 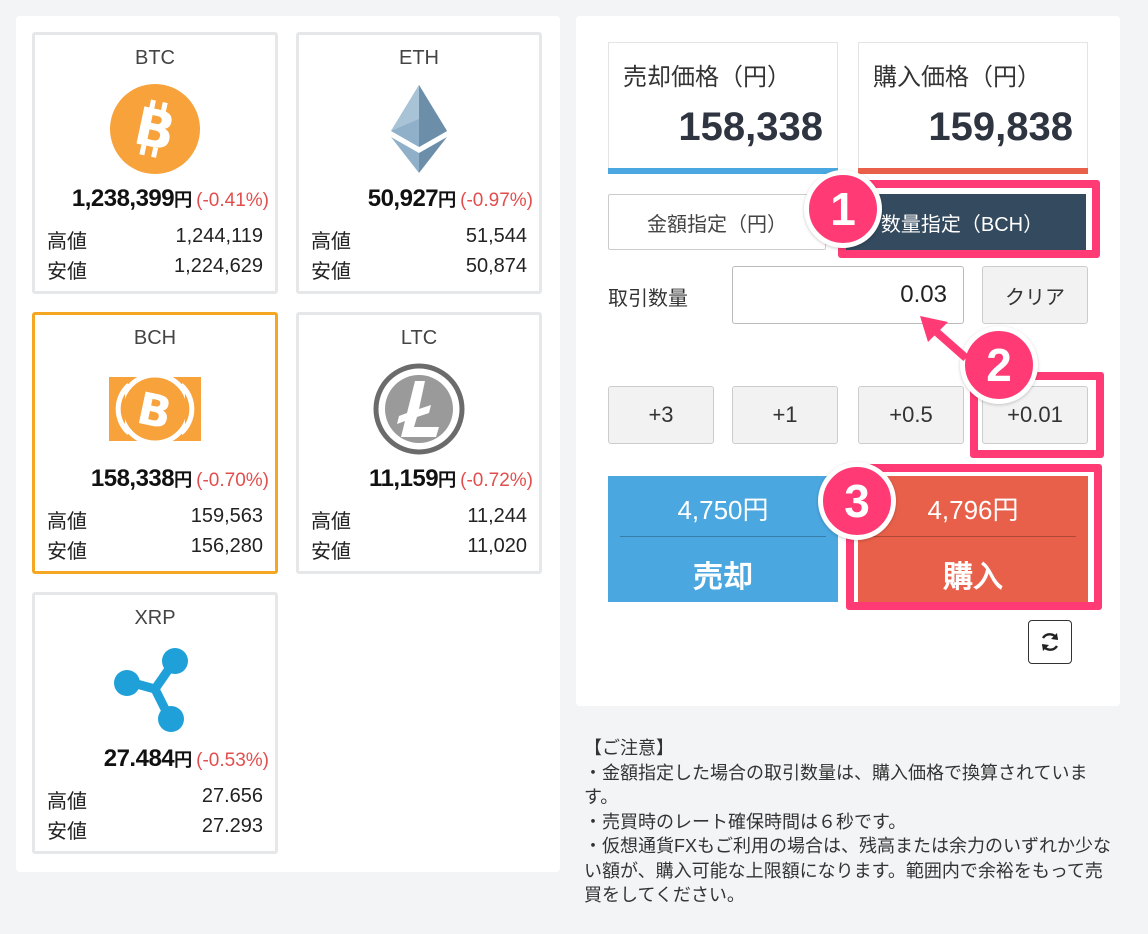 I want to click on buy-price-box: 購入価格（円） 159,838, so click(x=973, y=108).